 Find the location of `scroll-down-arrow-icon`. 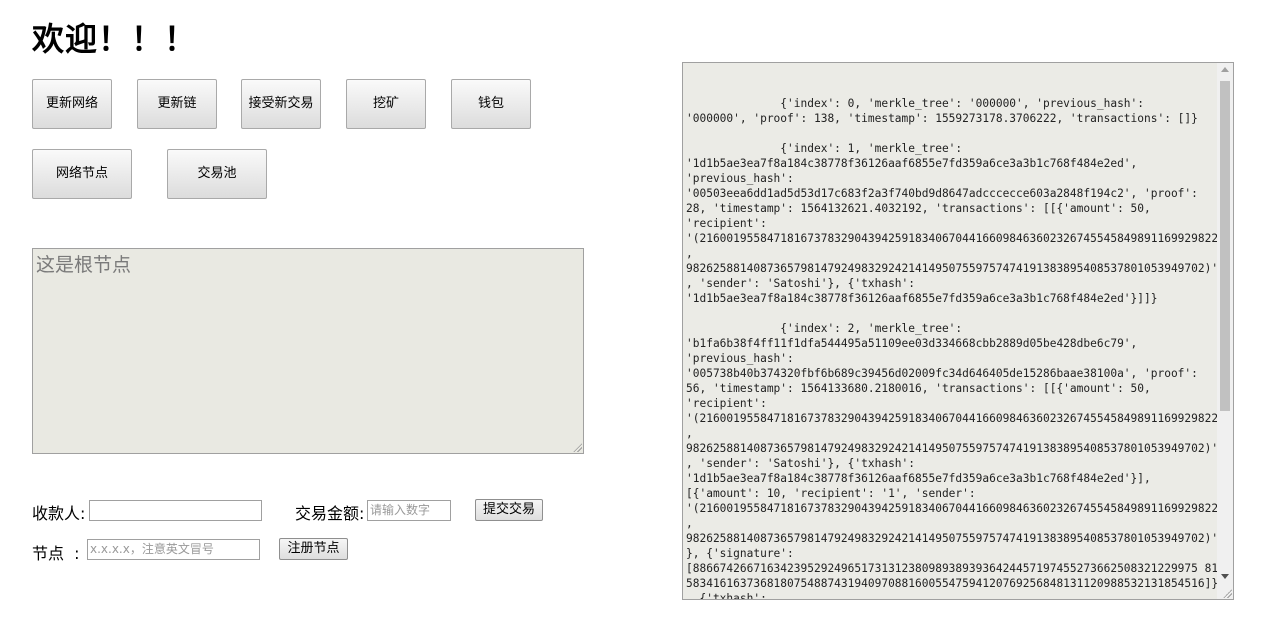

scroll-down-arrow-icon is located at coordinates (1225, 576).